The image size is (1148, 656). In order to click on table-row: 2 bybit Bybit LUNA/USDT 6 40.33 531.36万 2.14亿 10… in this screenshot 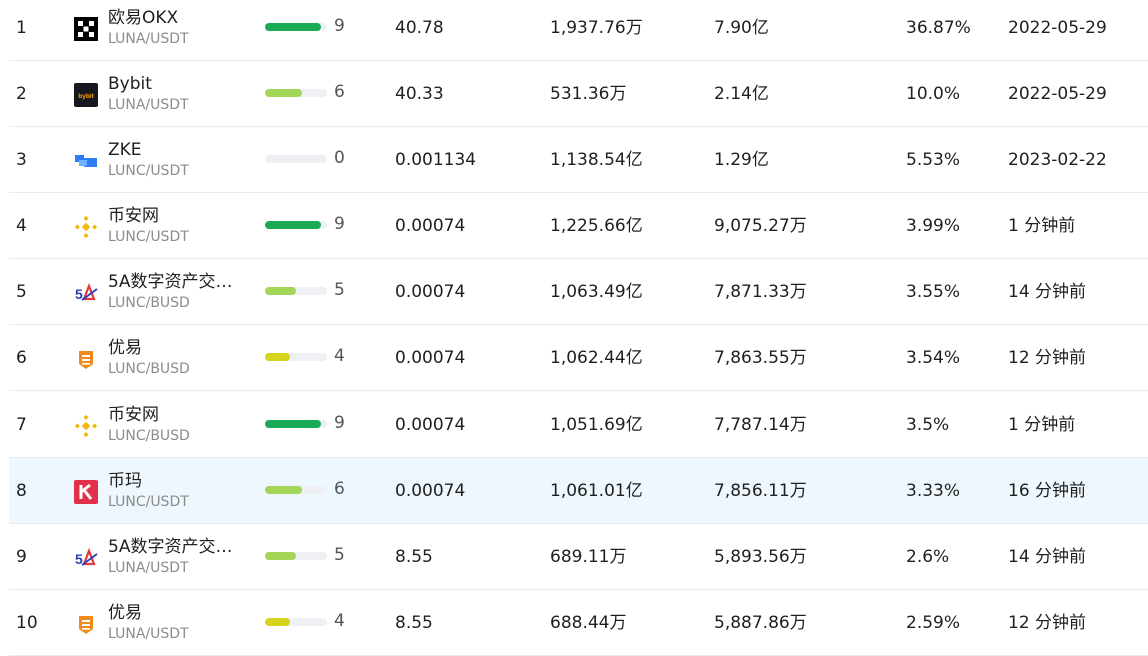, I will do `click(578, 94)`.